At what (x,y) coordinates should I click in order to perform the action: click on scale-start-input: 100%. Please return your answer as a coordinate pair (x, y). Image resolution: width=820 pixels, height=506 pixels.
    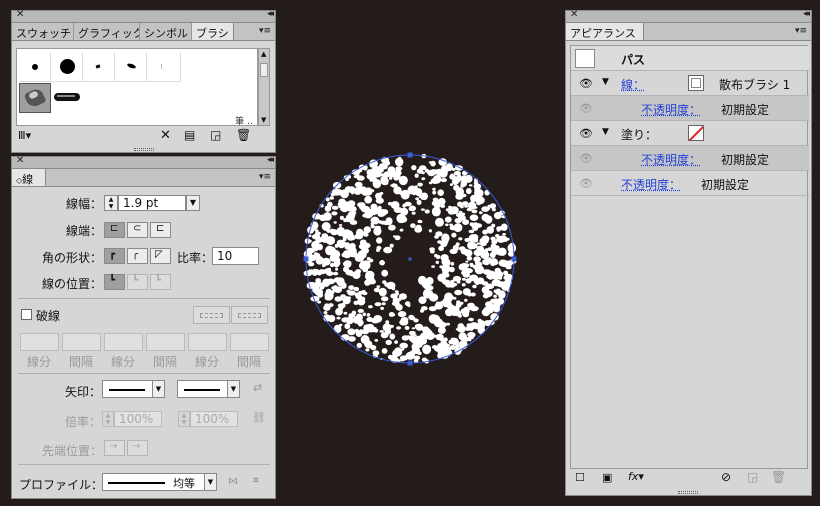
    Looking at the image, I should click on (138, 419).